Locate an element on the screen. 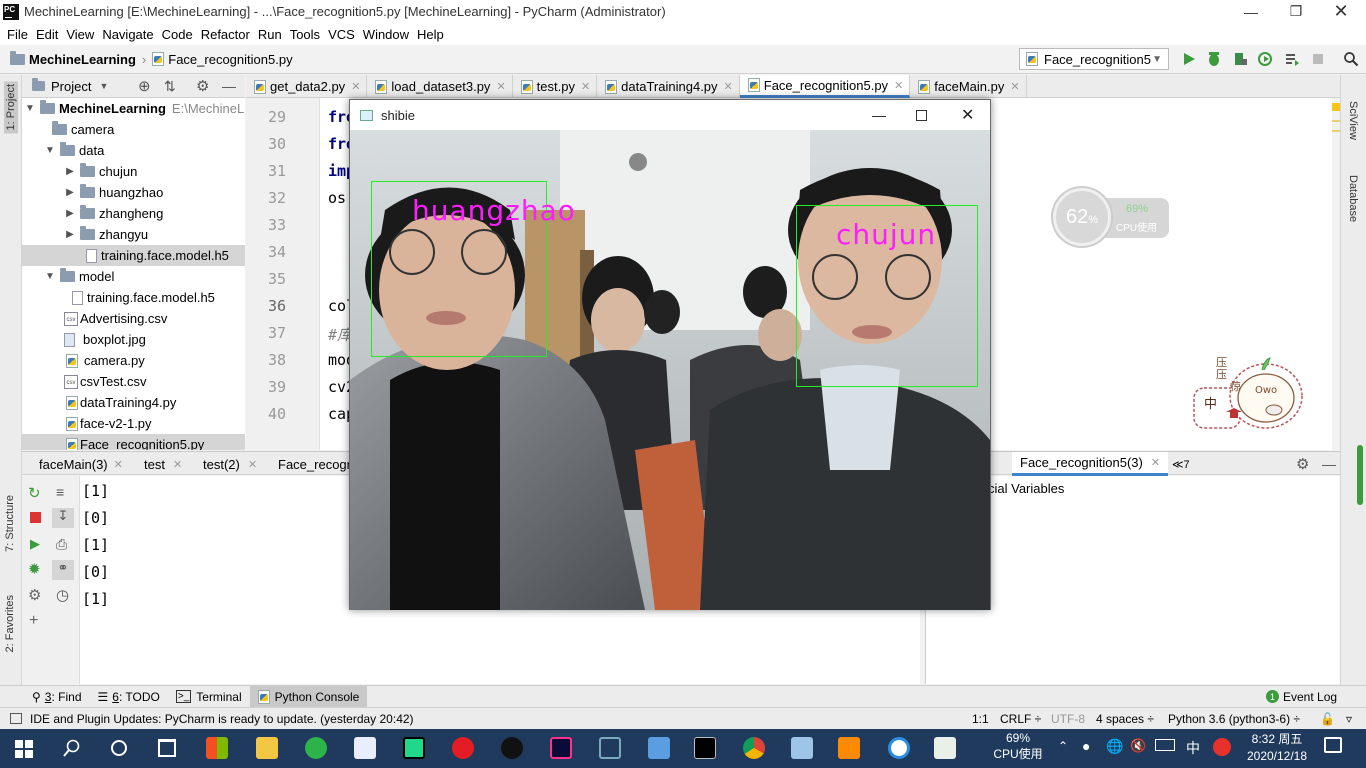  pycharm-icon is located at coordinates (414, 748).